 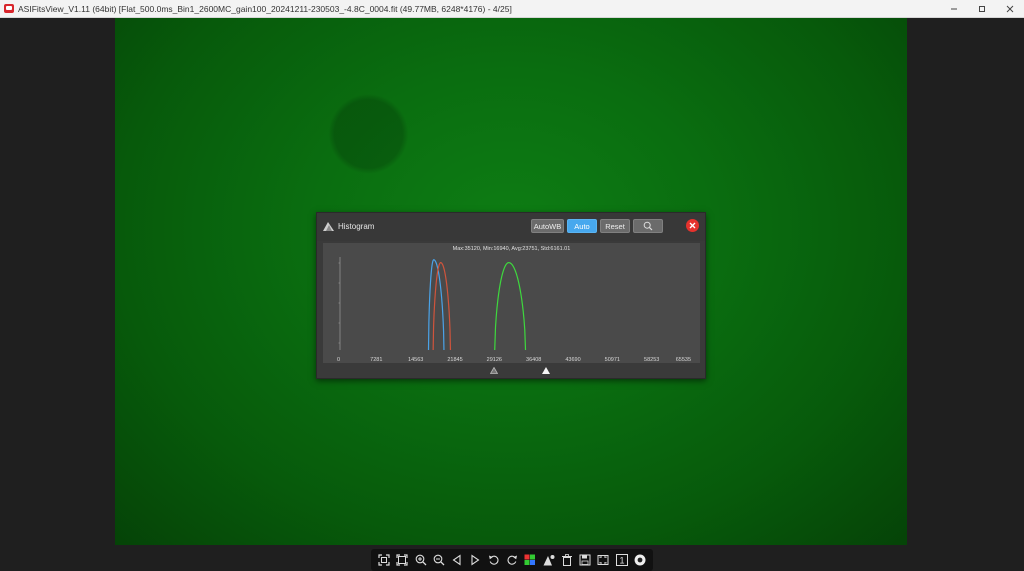 I want to click on rotate-right-button, so click(x=512, y=560).